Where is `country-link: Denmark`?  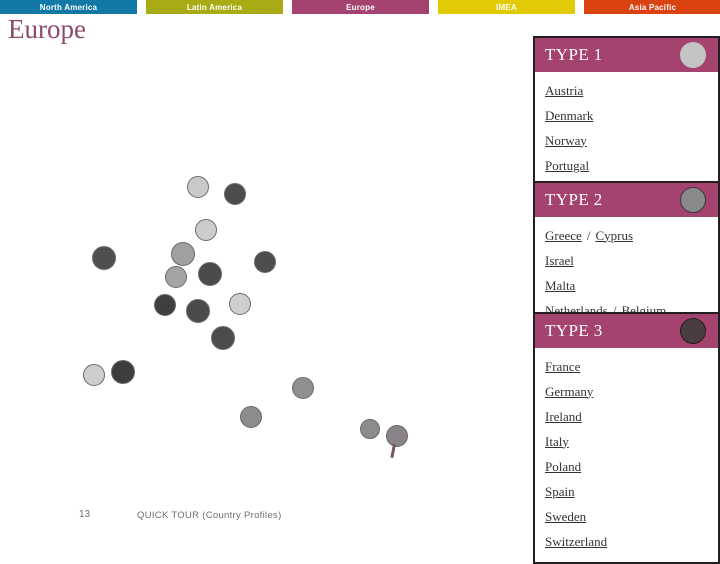 country-link: Denmark is located at coordinates (569, 116).